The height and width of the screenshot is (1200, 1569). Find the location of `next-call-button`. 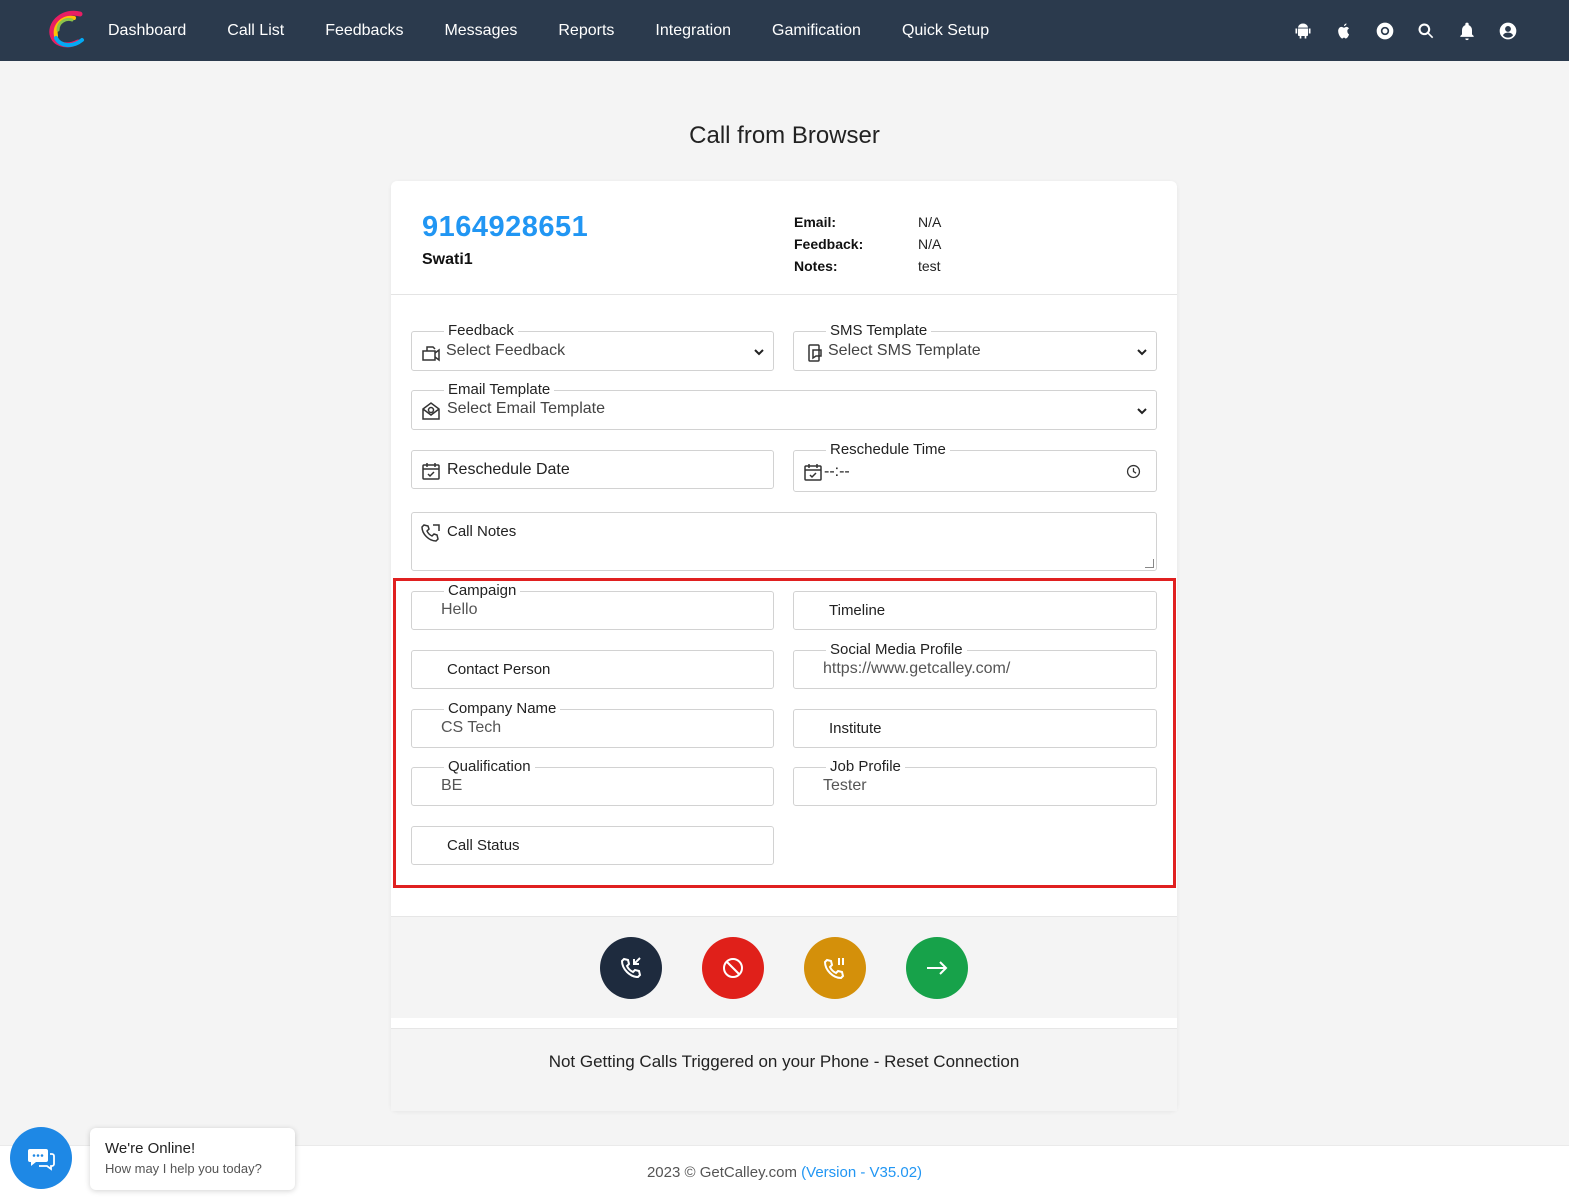

next-call-button is located at coordinates (937, 968).